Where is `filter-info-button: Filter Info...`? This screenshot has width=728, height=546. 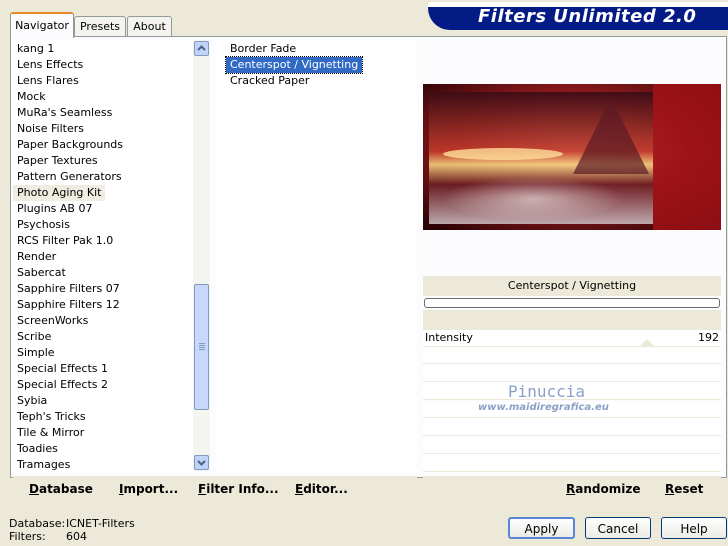
filter-info-button: Filter Info... is located at coordinates (238, 489).